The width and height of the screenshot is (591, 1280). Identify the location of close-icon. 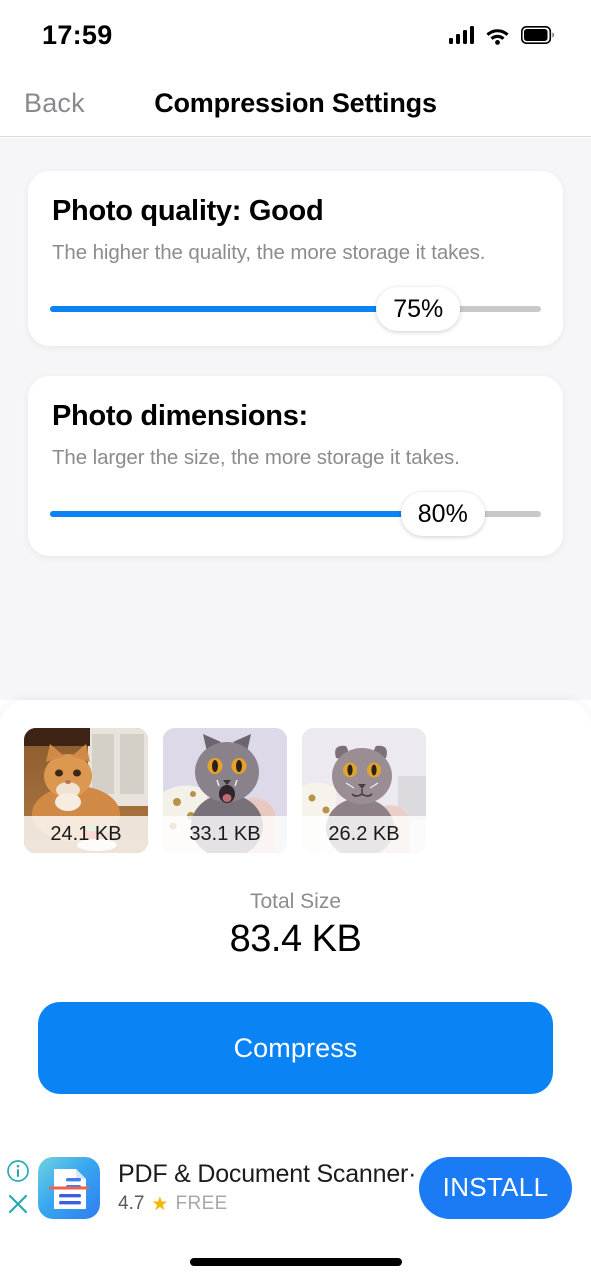
(18, 1204).